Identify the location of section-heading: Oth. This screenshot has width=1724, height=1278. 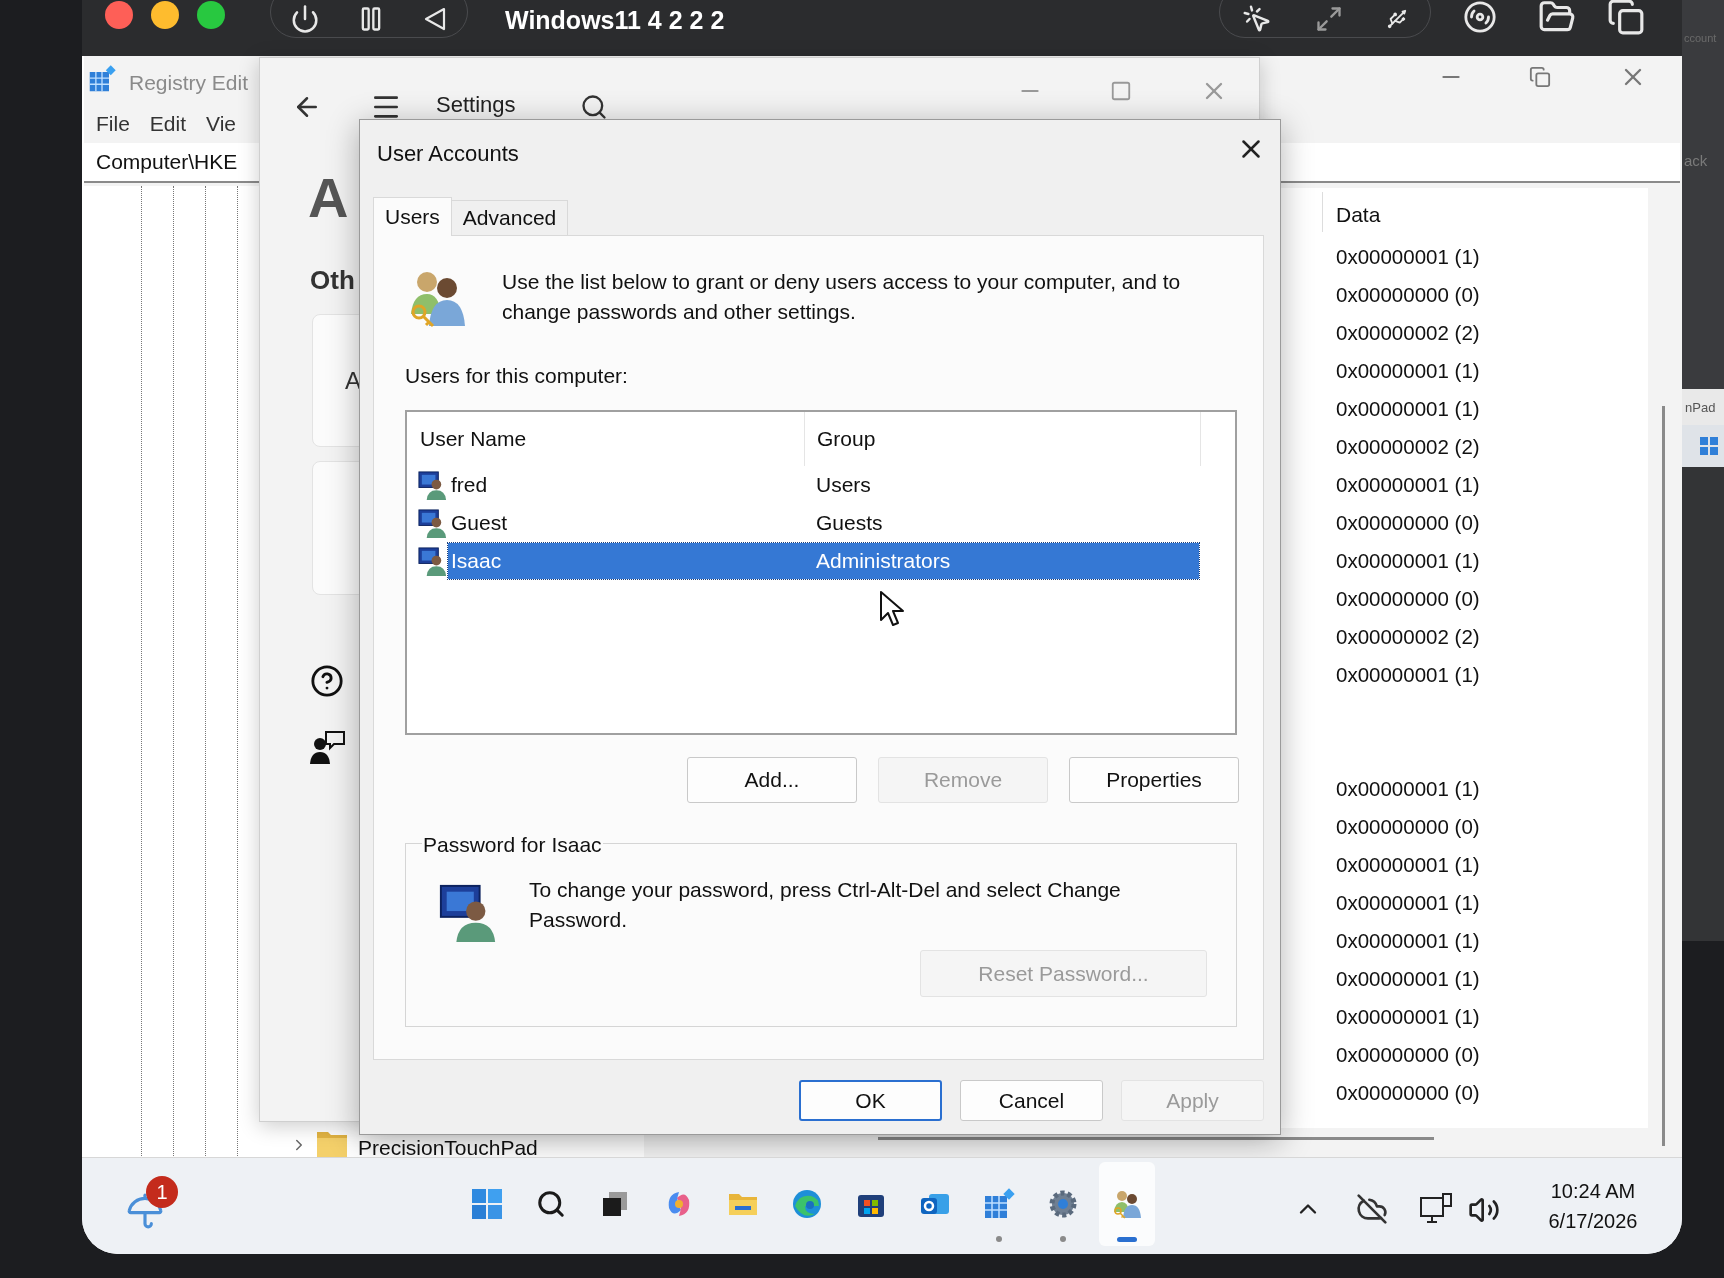
(332, 280).